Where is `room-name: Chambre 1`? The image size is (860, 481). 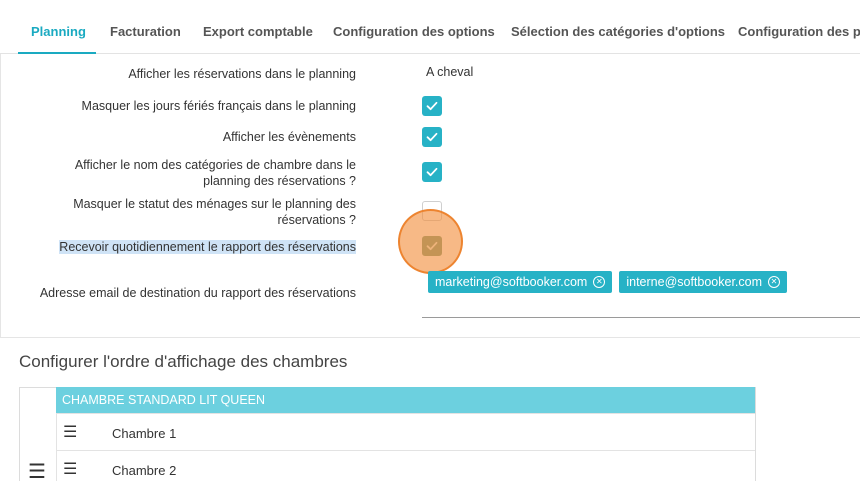 room-name: Chambre 1 is located at coordinates (144, 433).